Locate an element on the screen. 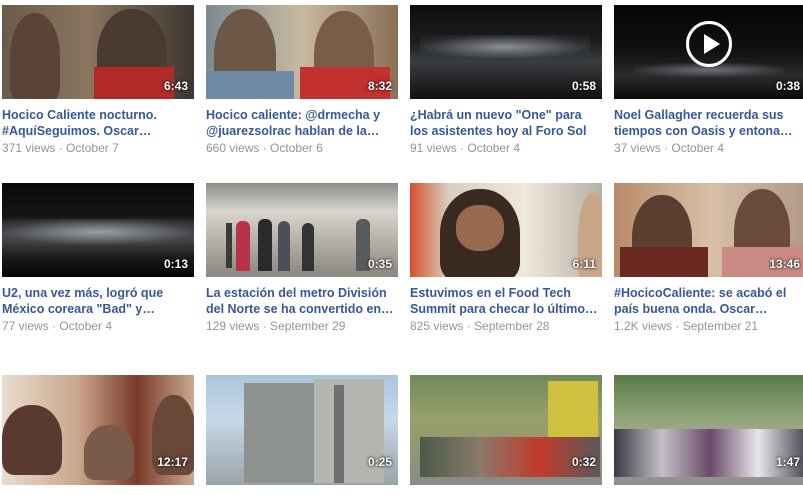 This screenshot has width=803, height=495. video-duration: 12:17 is located at coordinates (172, 462).